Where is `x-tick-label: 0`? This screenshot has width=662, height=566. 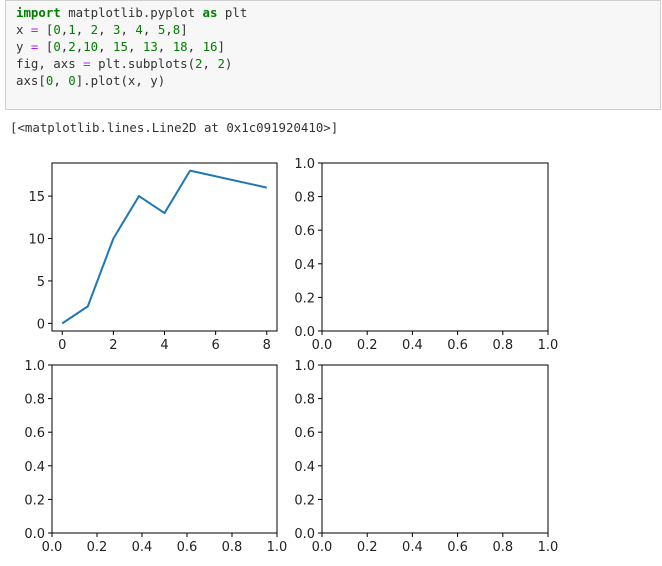 x-tick-label: 0 is located at coordinates (62, 345).